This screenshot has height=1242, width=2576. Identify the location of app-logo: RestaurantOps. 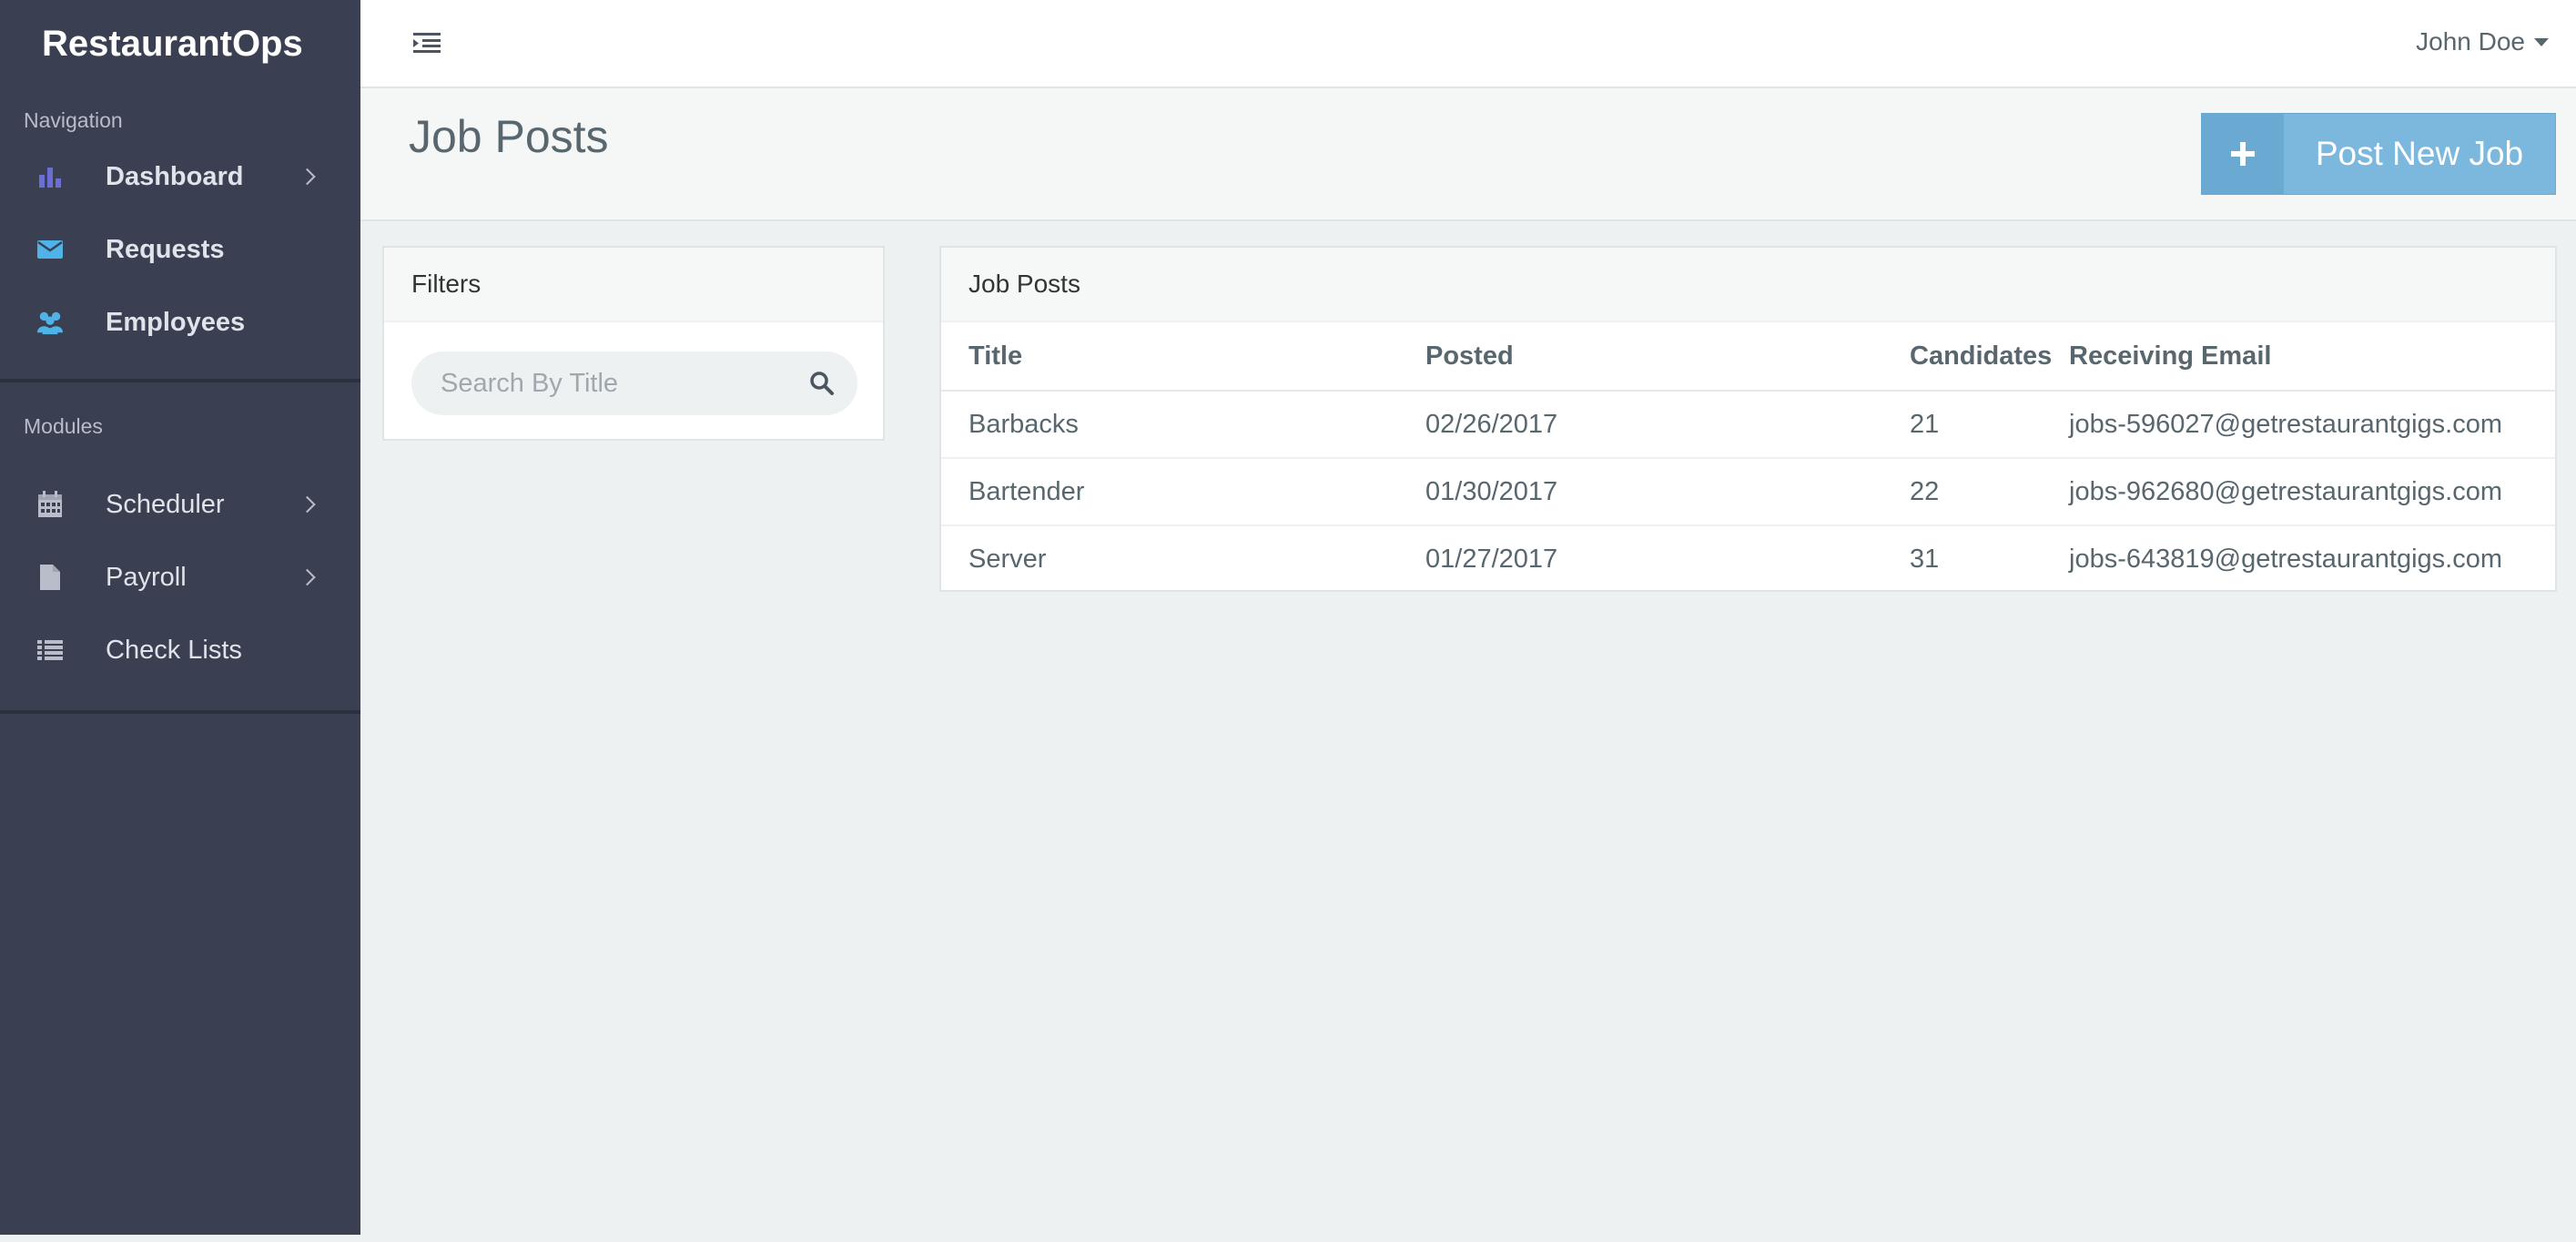
(180, 43).